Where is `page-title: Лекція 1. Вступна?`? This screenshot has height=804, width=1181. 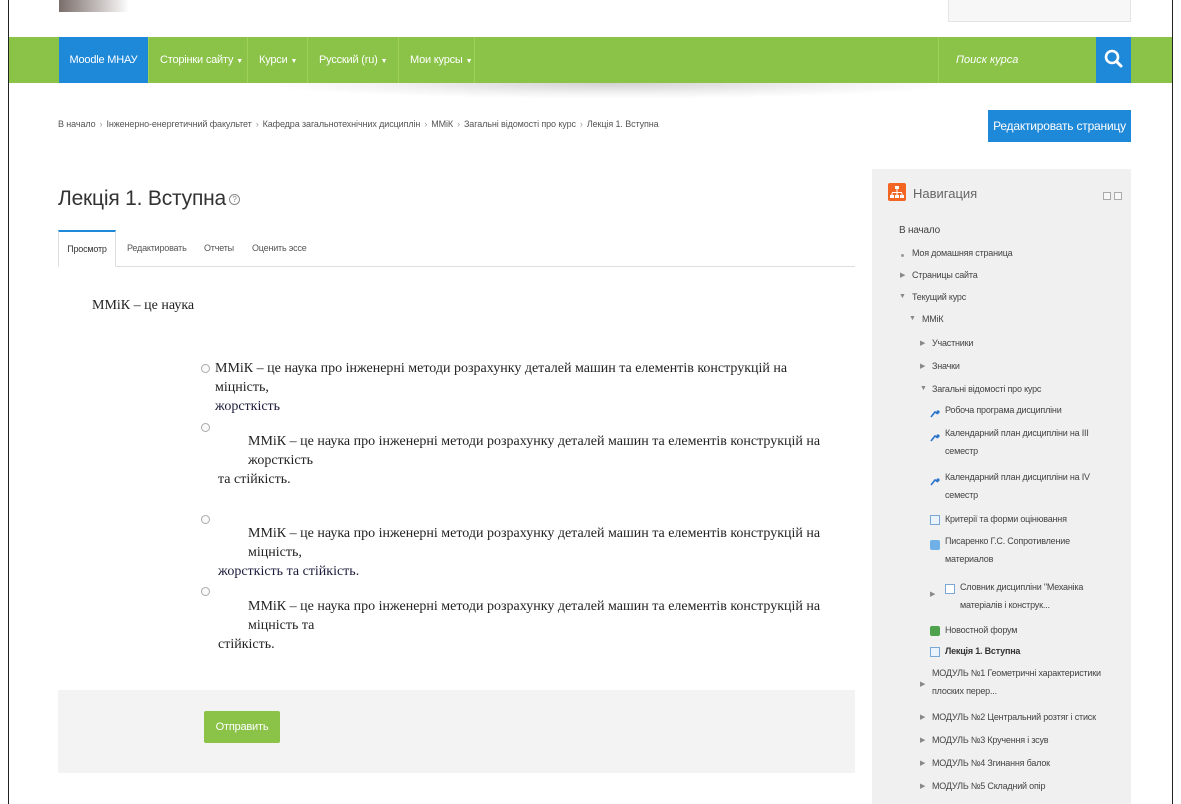 page-title: Лекція 1. Вступна? is located at coordinates (149, 199).